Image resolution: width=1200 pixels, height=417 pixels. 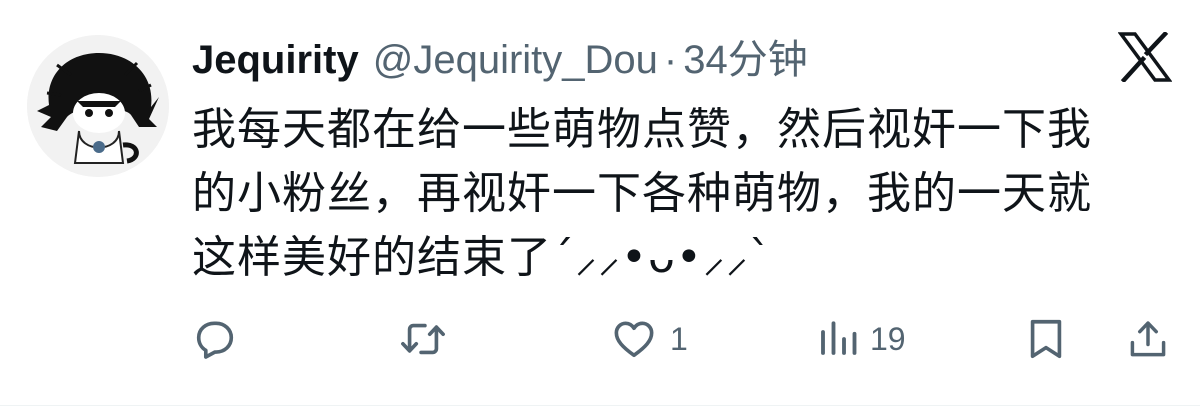 I want to click on divider, so click(x=600, y=405).